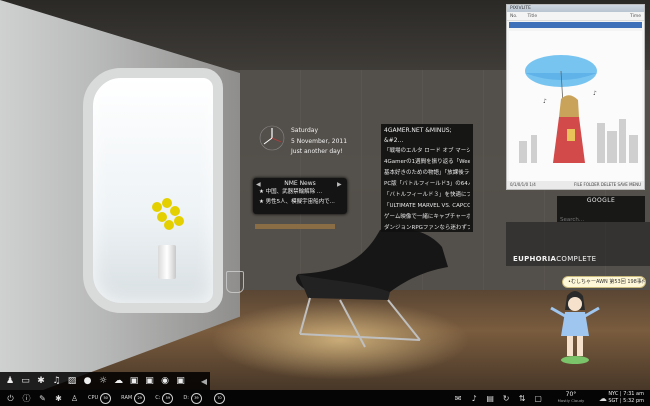 The image size is (650, 406). Describe the element at coordinates (300, 183) in the screenshot. I see `nme-title: NME News` at that location.